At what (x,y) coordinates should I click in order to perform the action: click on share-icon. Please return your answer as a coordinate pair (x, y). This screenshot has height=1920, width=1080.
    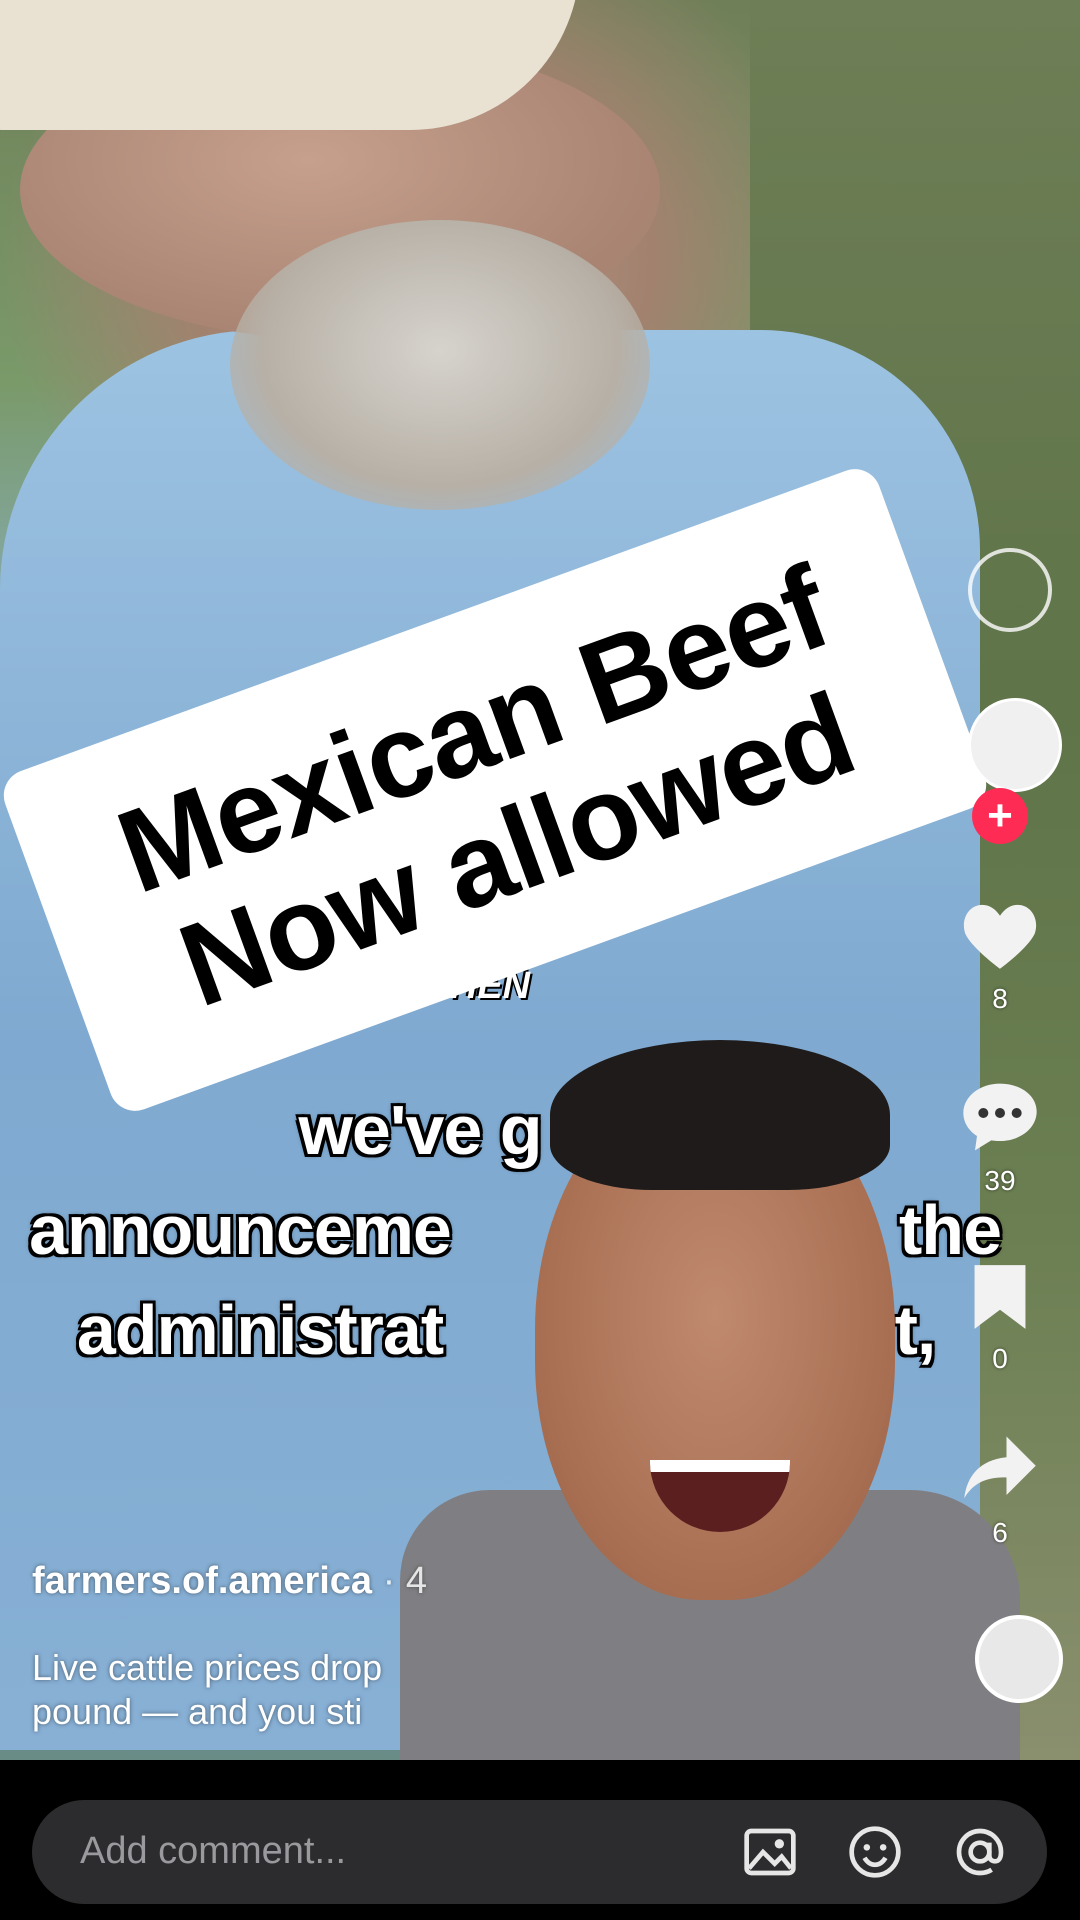
    Looking at the image, I should click on (1000, 1467).